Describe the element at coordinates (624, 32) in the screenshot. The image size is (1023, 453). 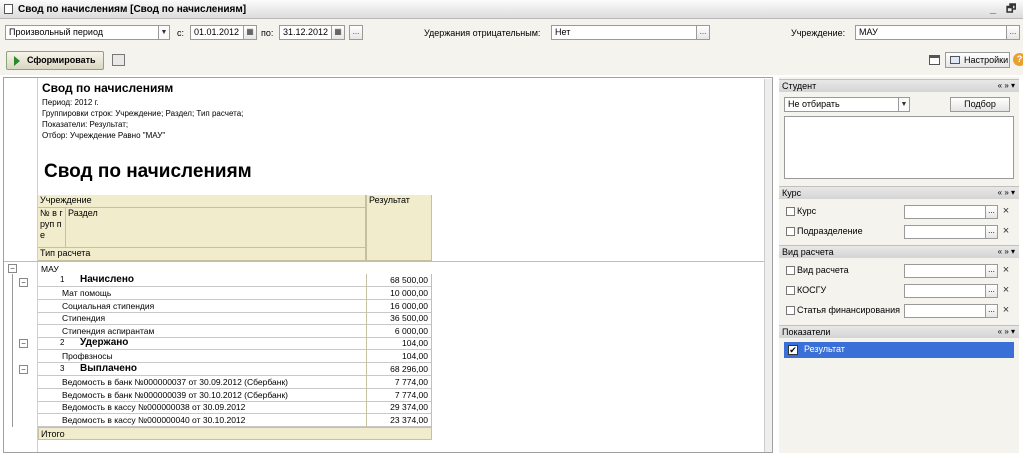
I see `negative-deductions-field: Нет` at that location.